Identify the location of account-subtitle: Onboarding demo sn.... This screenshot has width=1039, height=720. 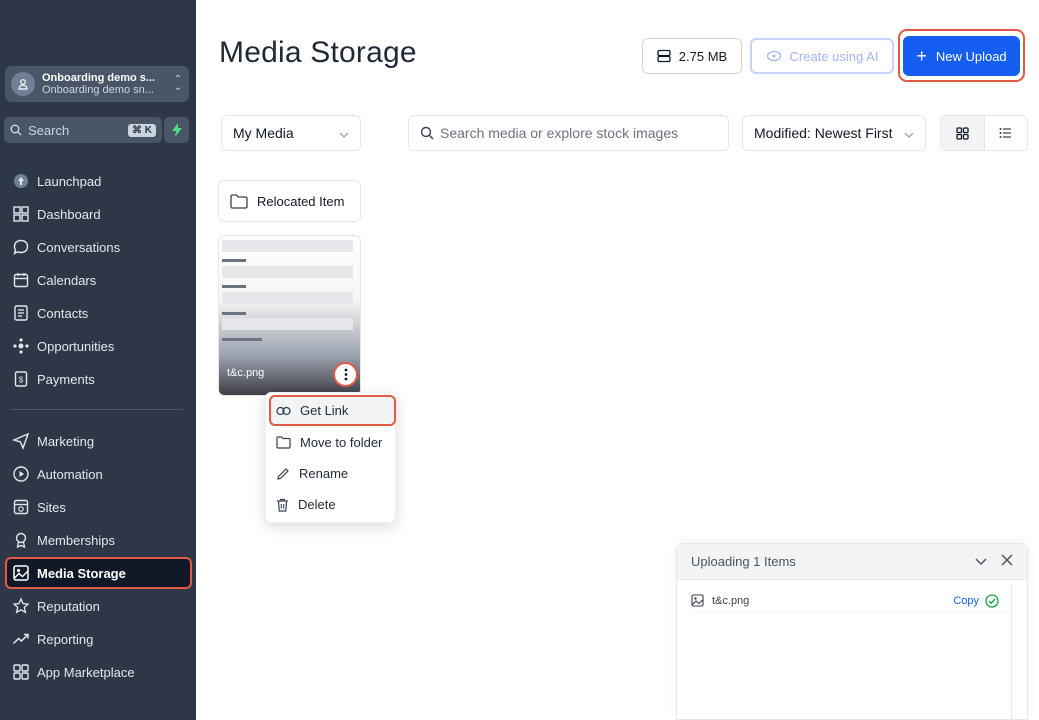
(98, 90).